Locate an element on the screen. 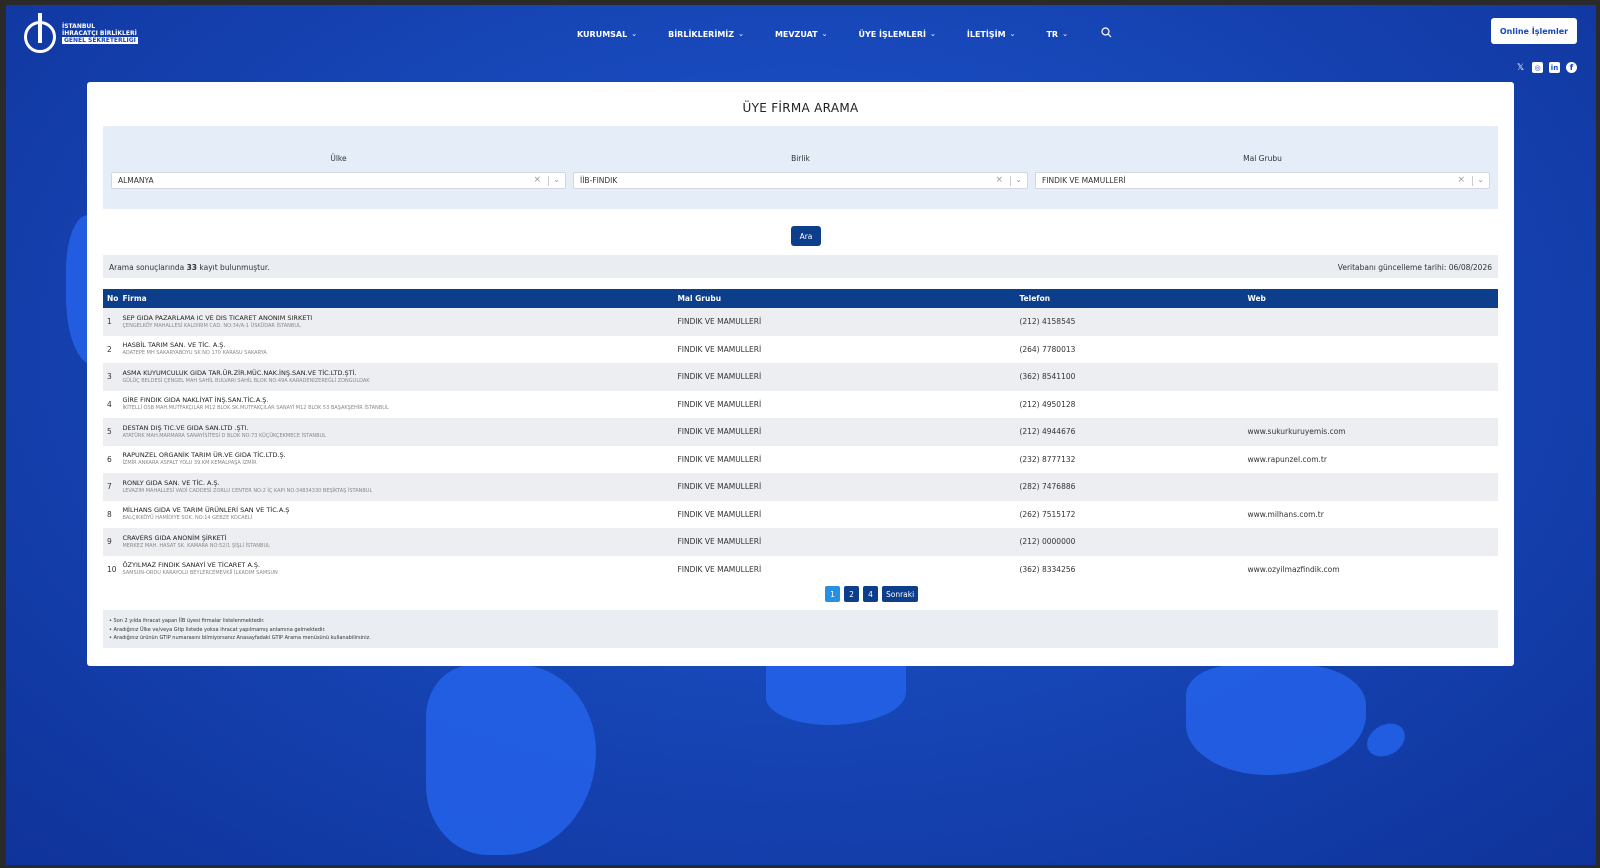 The image size is (1600, 868). phone-cell: (212) 4158545 is located at coordinates (1047, 322).